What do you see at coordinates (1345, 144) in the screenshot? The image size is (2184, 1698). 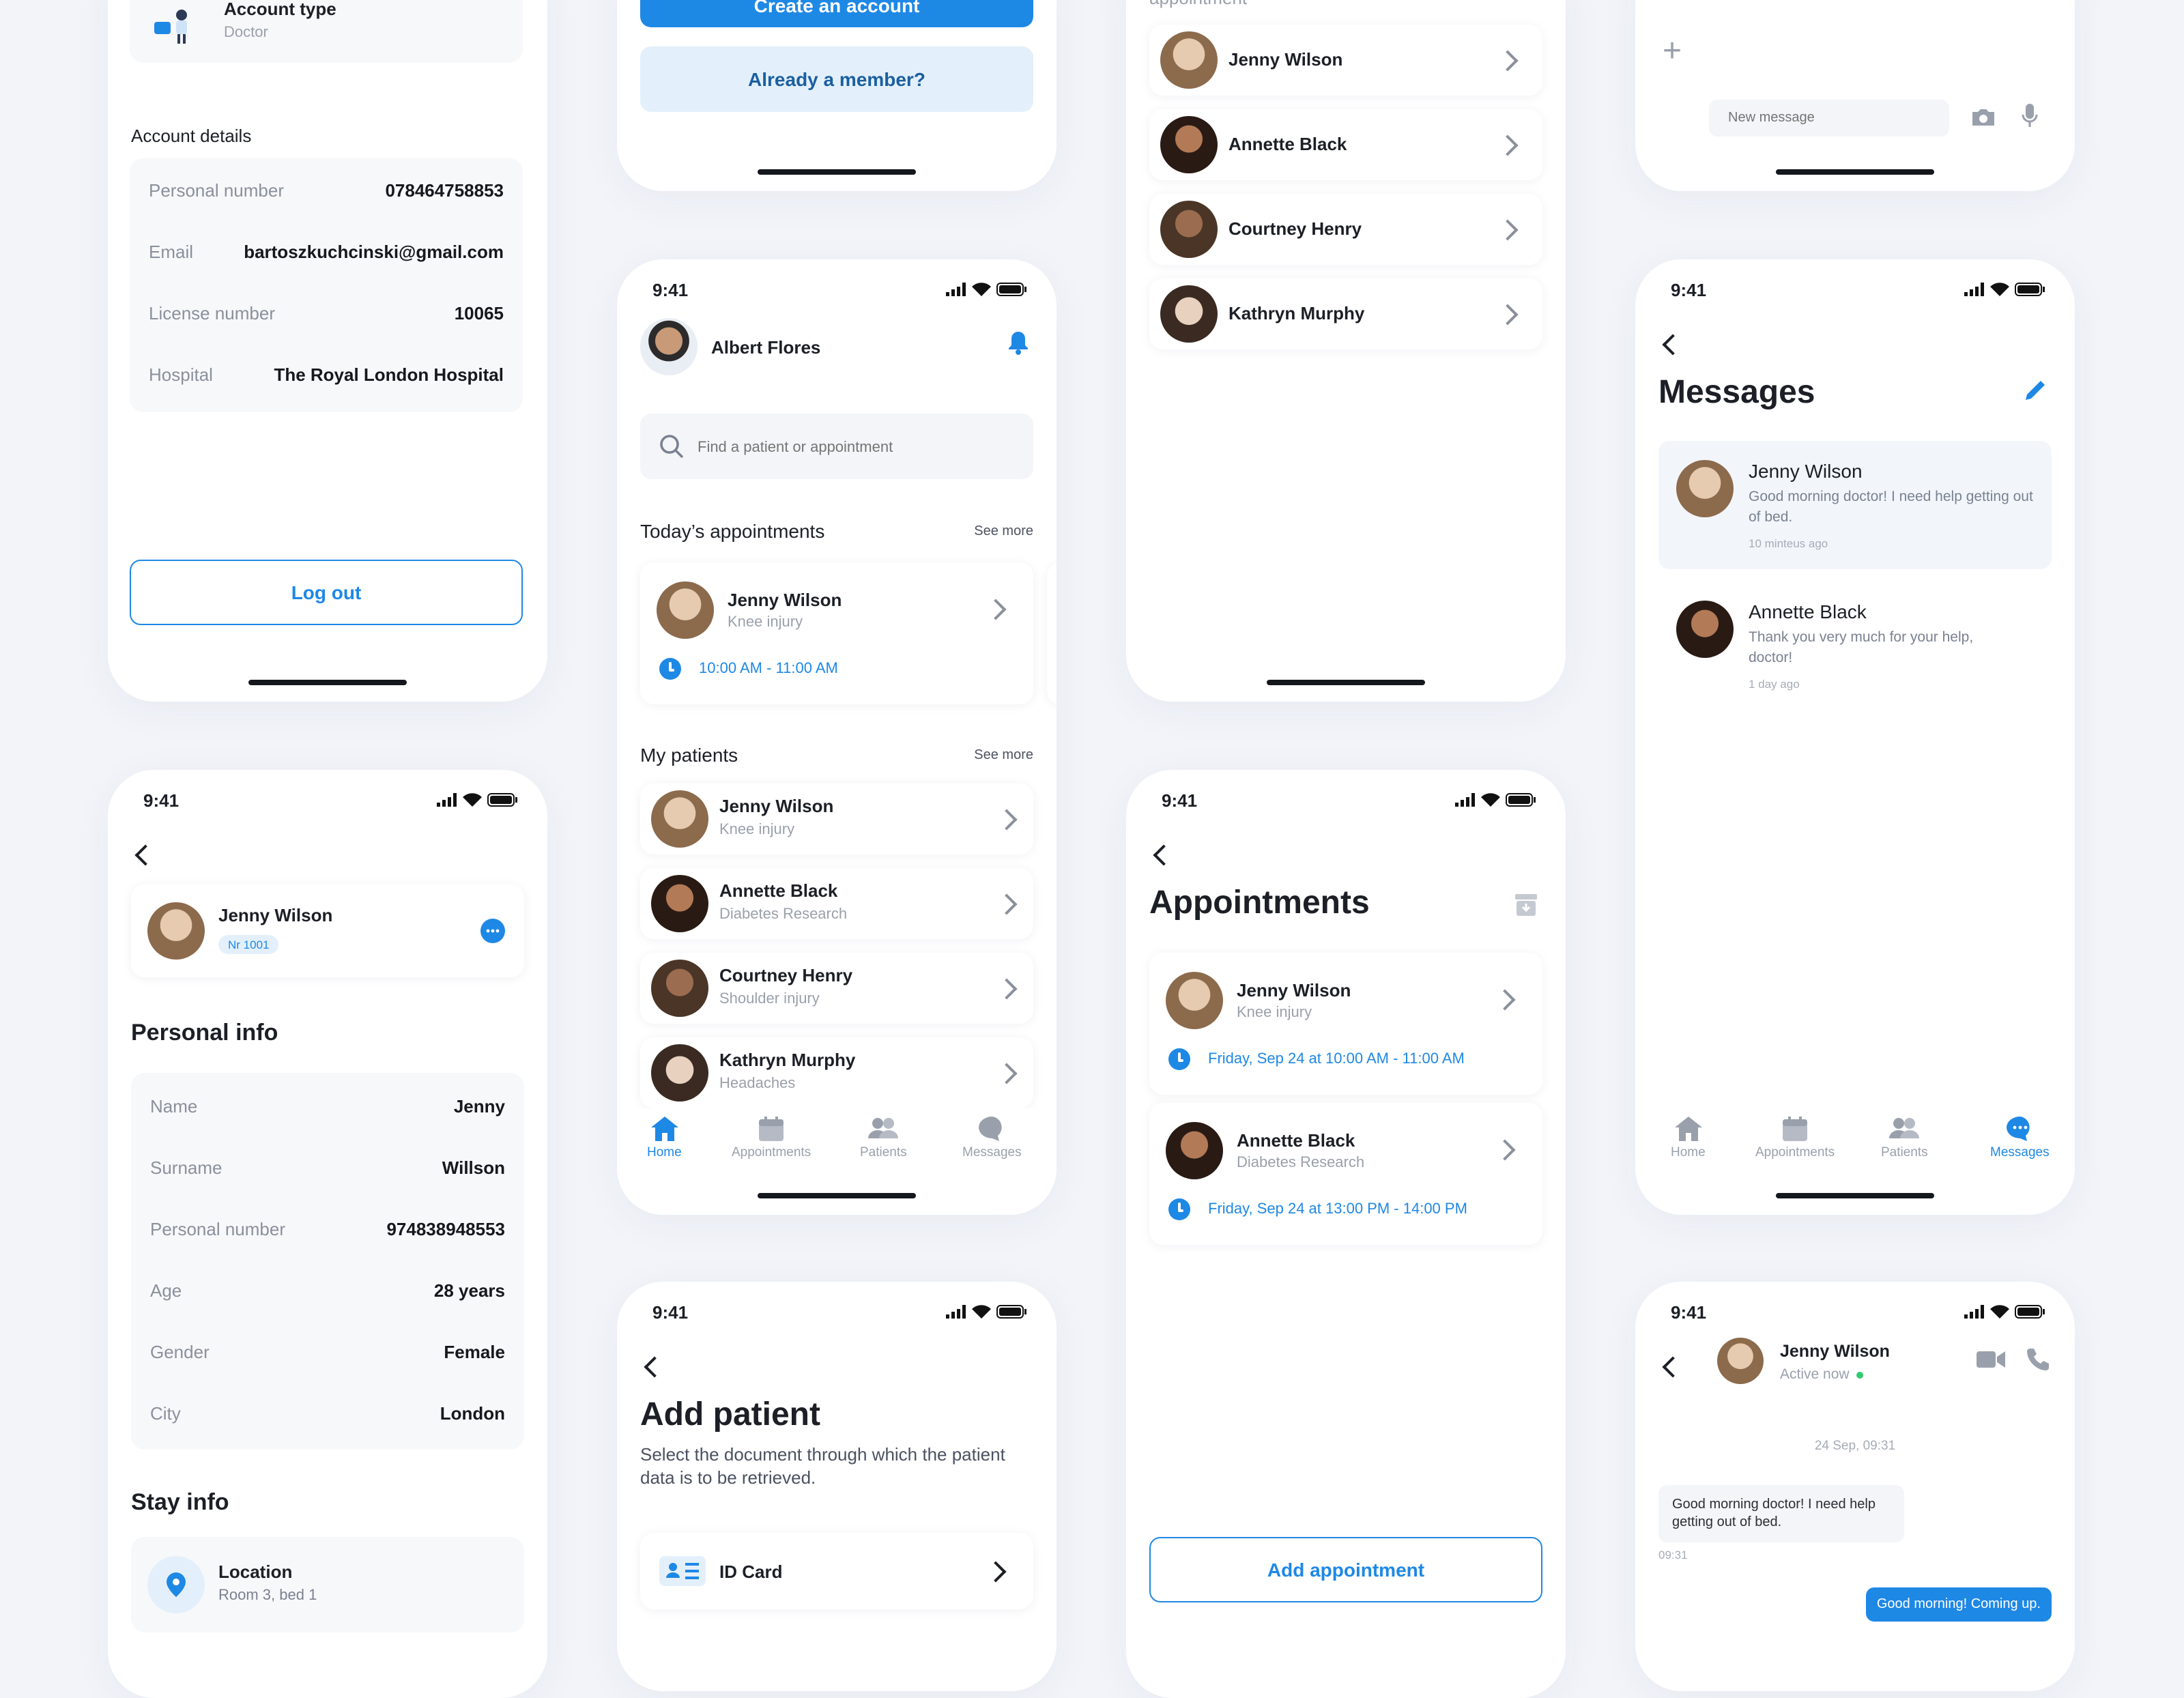 I see `list-item: Annette Black` at bounding box center [1345, 144].